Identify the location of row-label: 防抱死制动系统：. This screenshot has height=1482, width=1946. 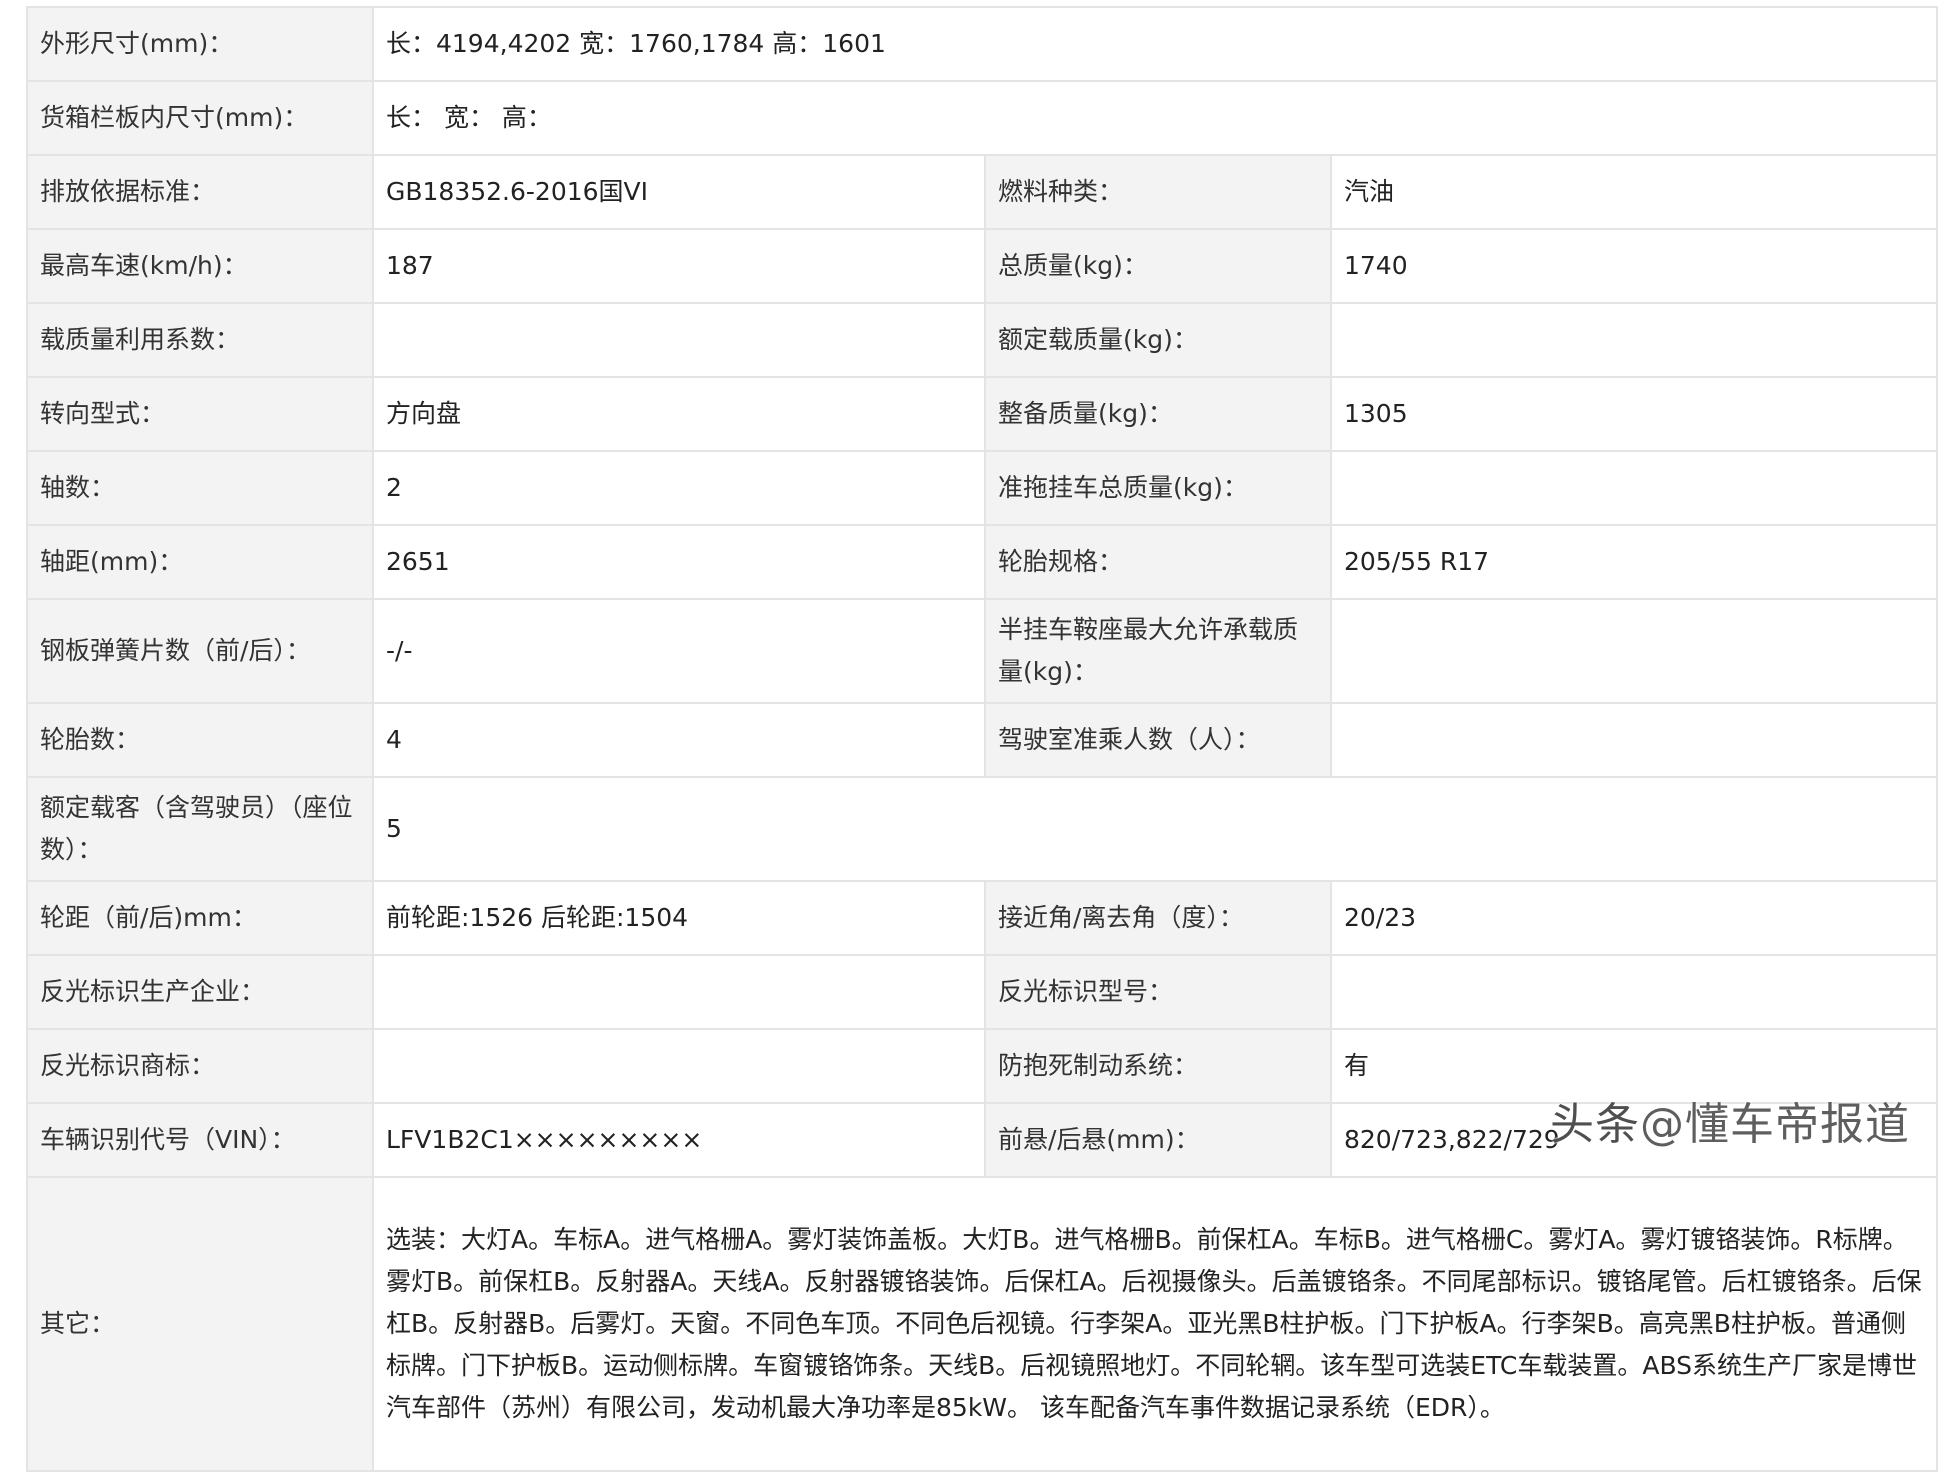
(1158, 1066).